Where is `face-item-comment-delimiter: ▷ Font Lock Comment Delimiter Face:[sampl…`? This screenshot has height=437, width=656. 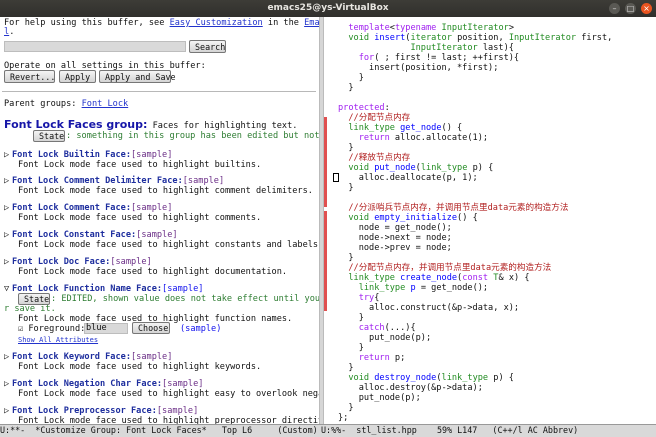 face-item-comment-delimiter: ▷ Font Lock Comment Delimiter Face:[sampl… is located at coordinates (114, 181).